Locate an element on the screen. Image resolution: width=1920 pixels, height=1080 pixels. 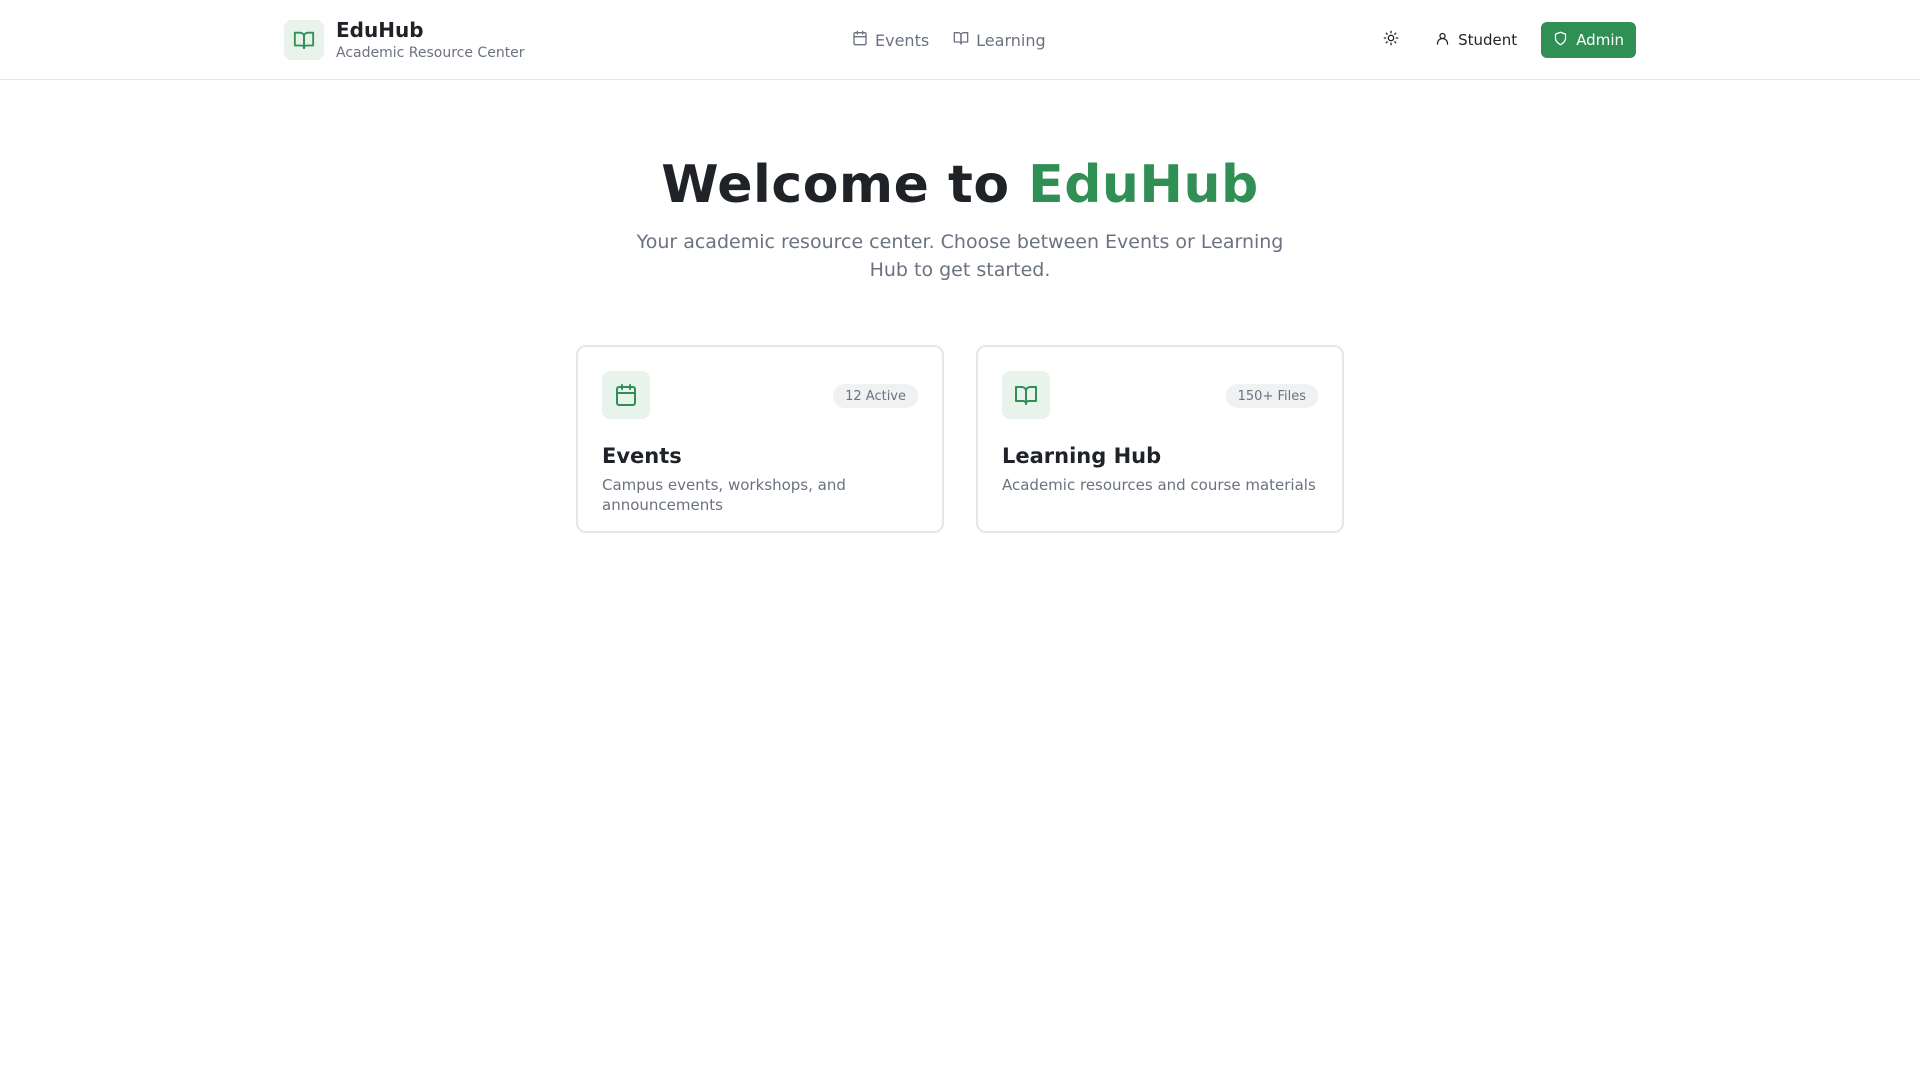
brand-text: EduHub Academic Resource Center is located at coordinates (430, 40).